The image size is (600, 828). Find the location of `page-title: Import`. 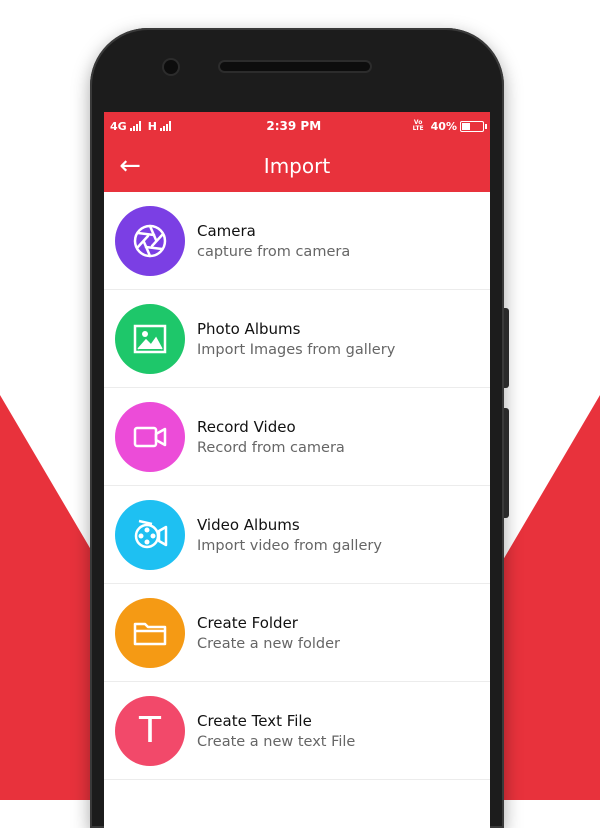

page-title: Import is located at coordinates (297, 166).